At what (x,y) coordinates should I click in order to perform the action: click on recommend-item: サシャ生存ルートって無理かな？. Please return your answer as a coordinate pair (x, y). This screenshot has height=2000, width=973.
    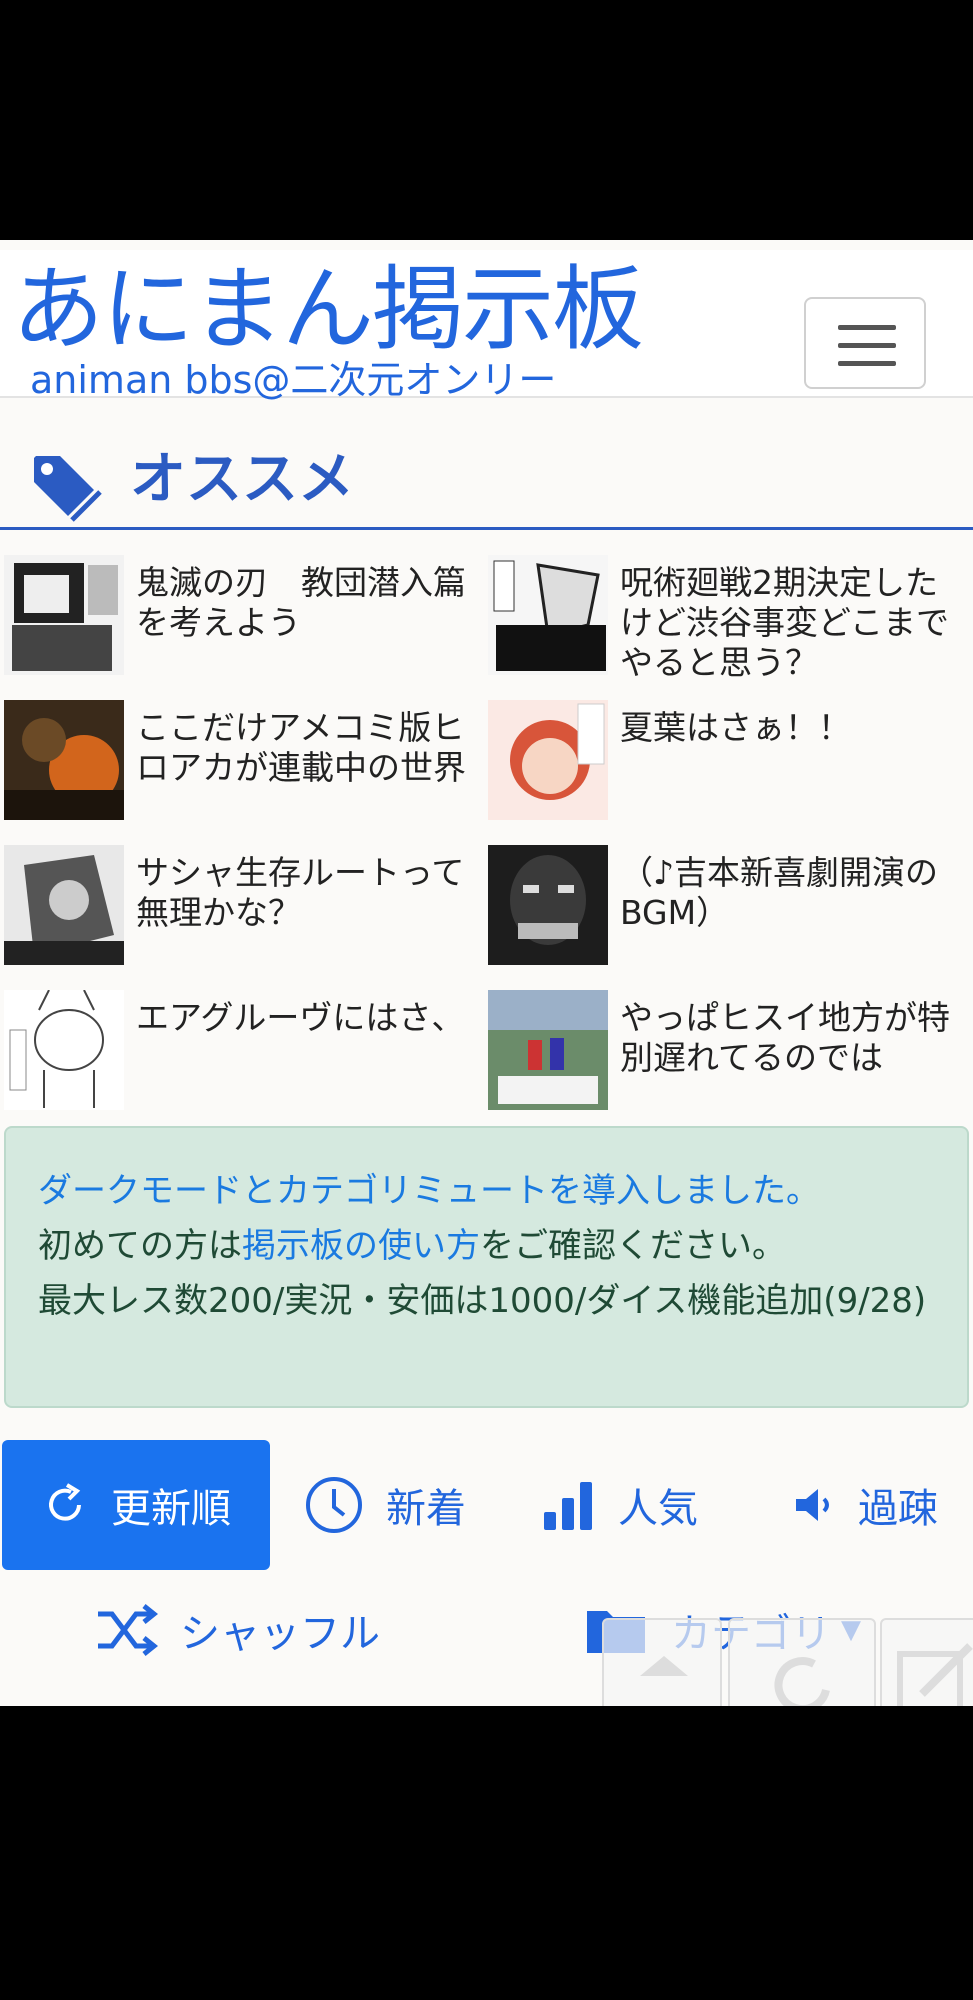
    Looking at the image, I should click on (240, 915).